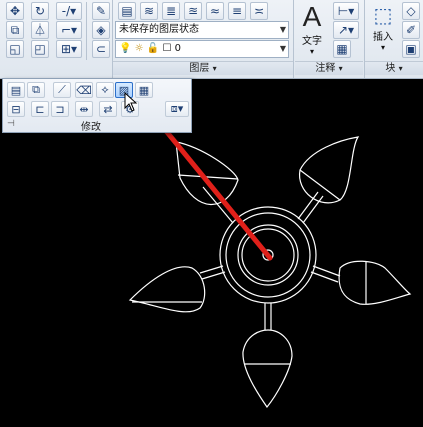  I want to click on layer-freeze-button: ≊, so click(193, 11).